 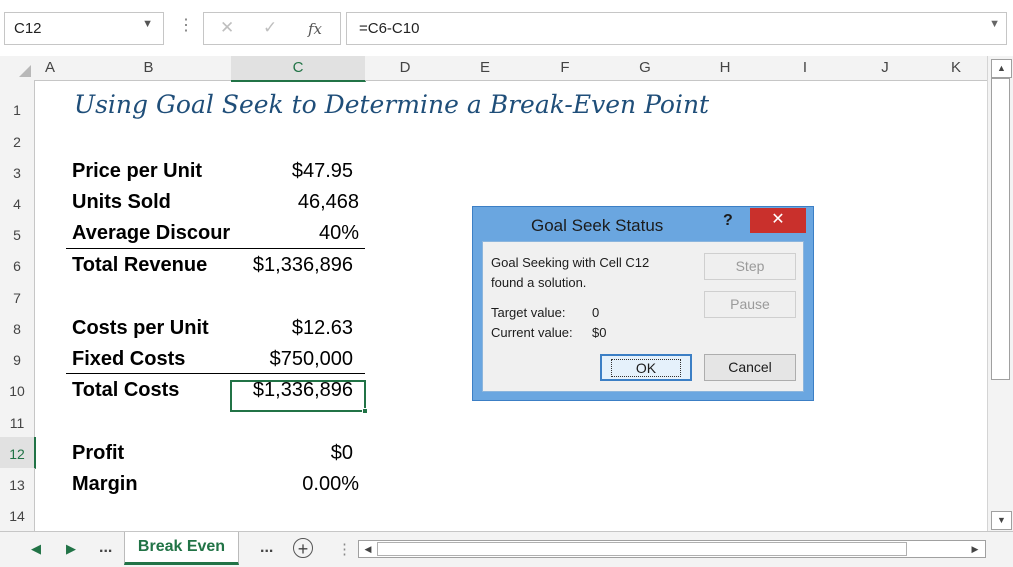 I want to click on name-box-value: C12, so click(x=28, y=28).